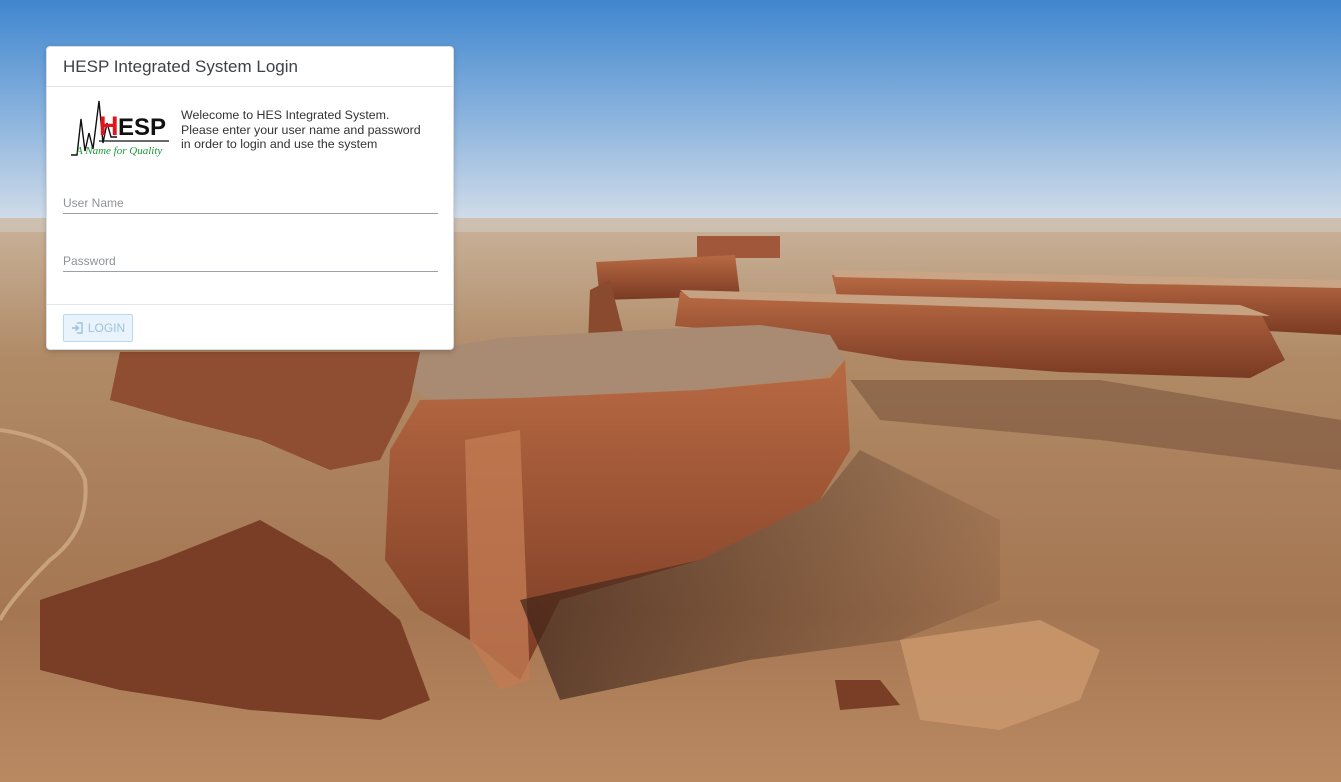  I want to click on login-card-header: HESP Integrated System Login, so click(250, 67).